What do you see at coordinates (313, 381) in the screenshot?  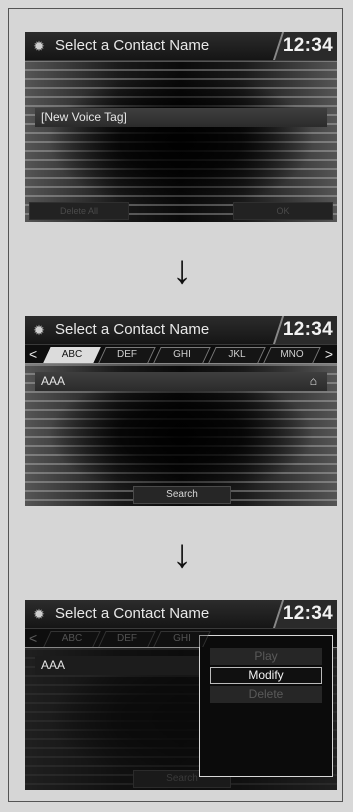 I see `home-icon: ⌂` at bounding box center [313, 381].